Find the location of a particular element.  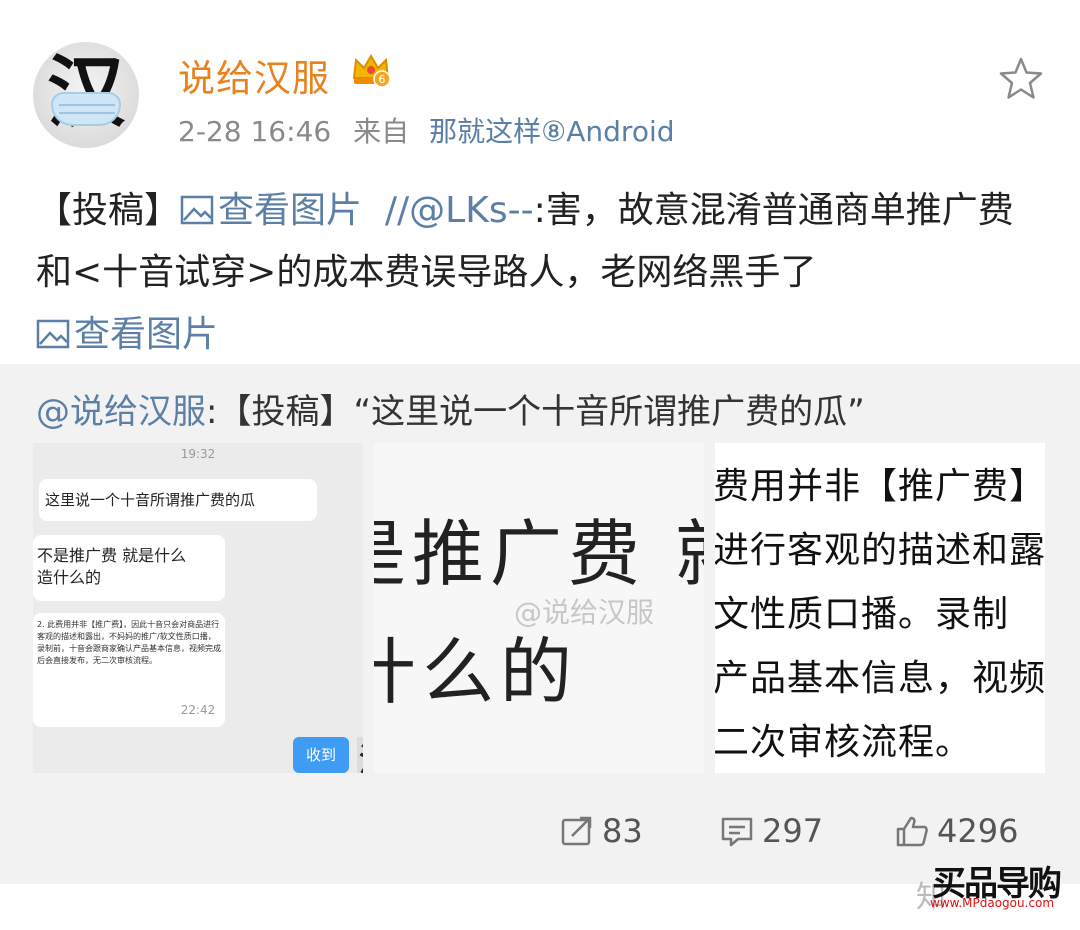

view-images-link-2: 查看图片 is located at coordinates (127, 334).